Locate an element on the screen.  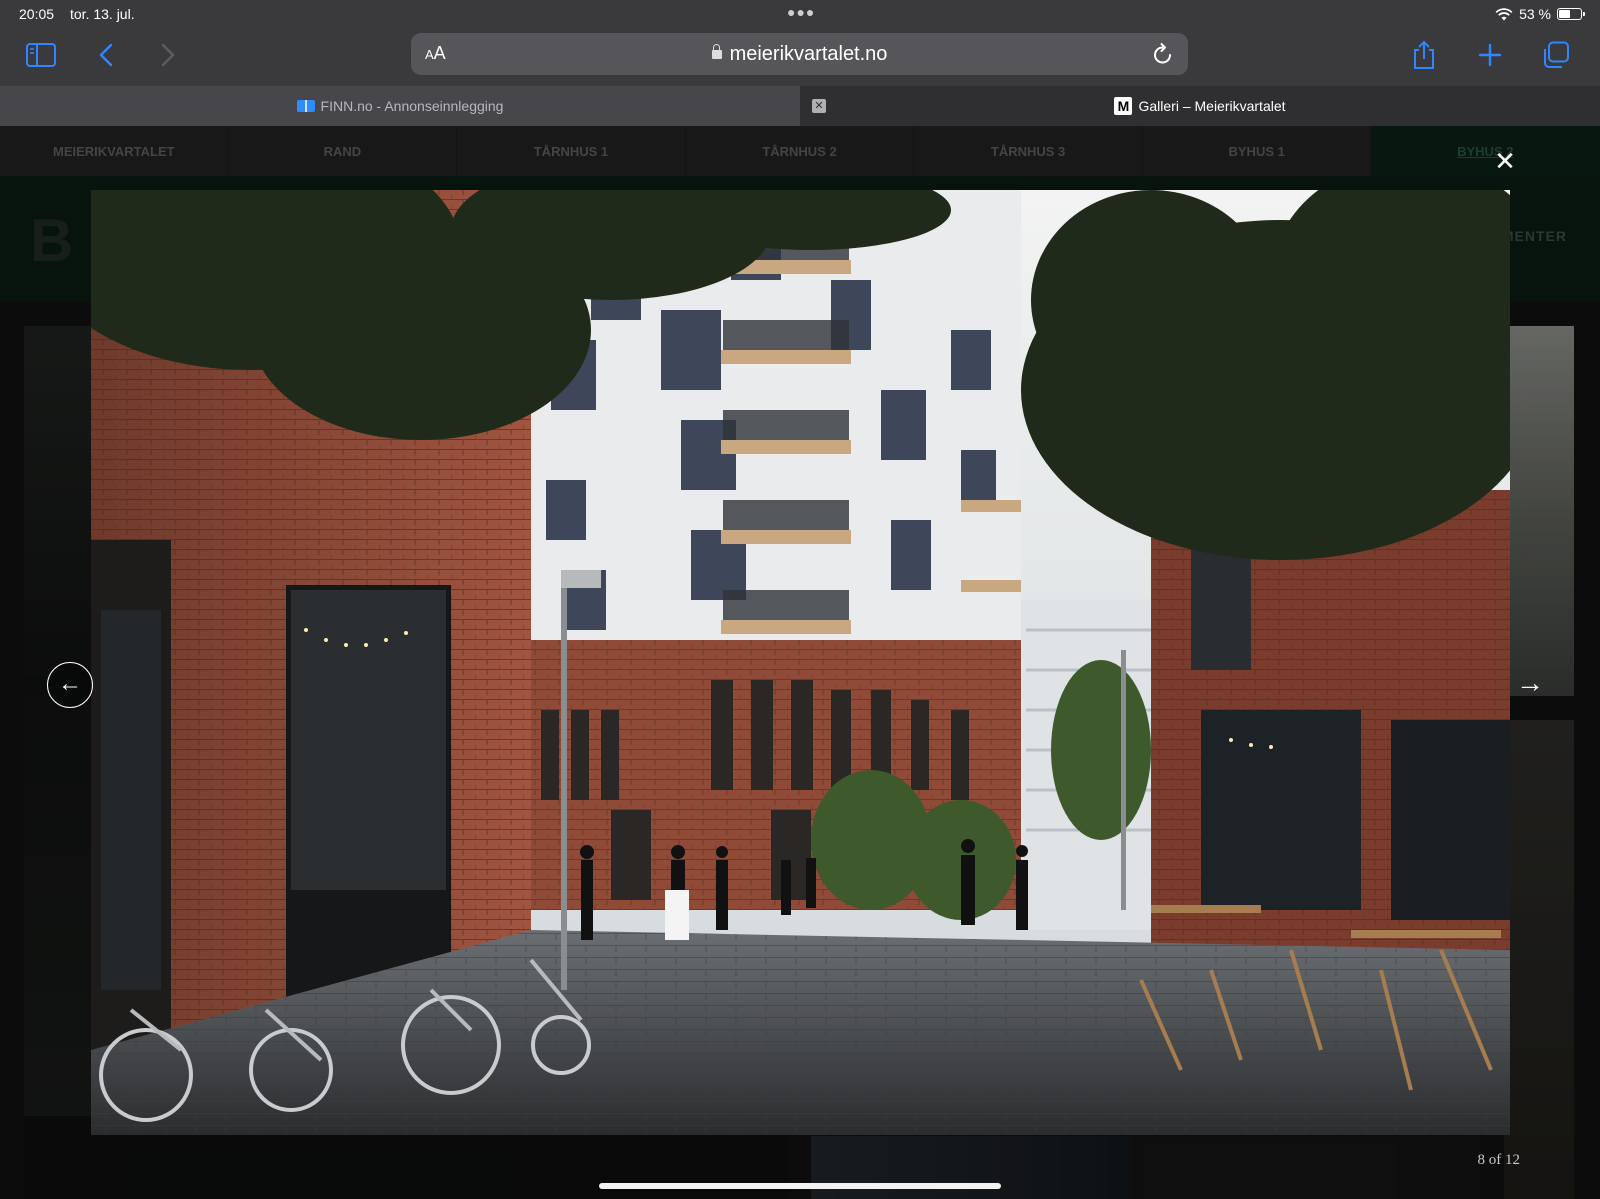
status-date: tor. 13. jul. is located at coordinates (102, 14).